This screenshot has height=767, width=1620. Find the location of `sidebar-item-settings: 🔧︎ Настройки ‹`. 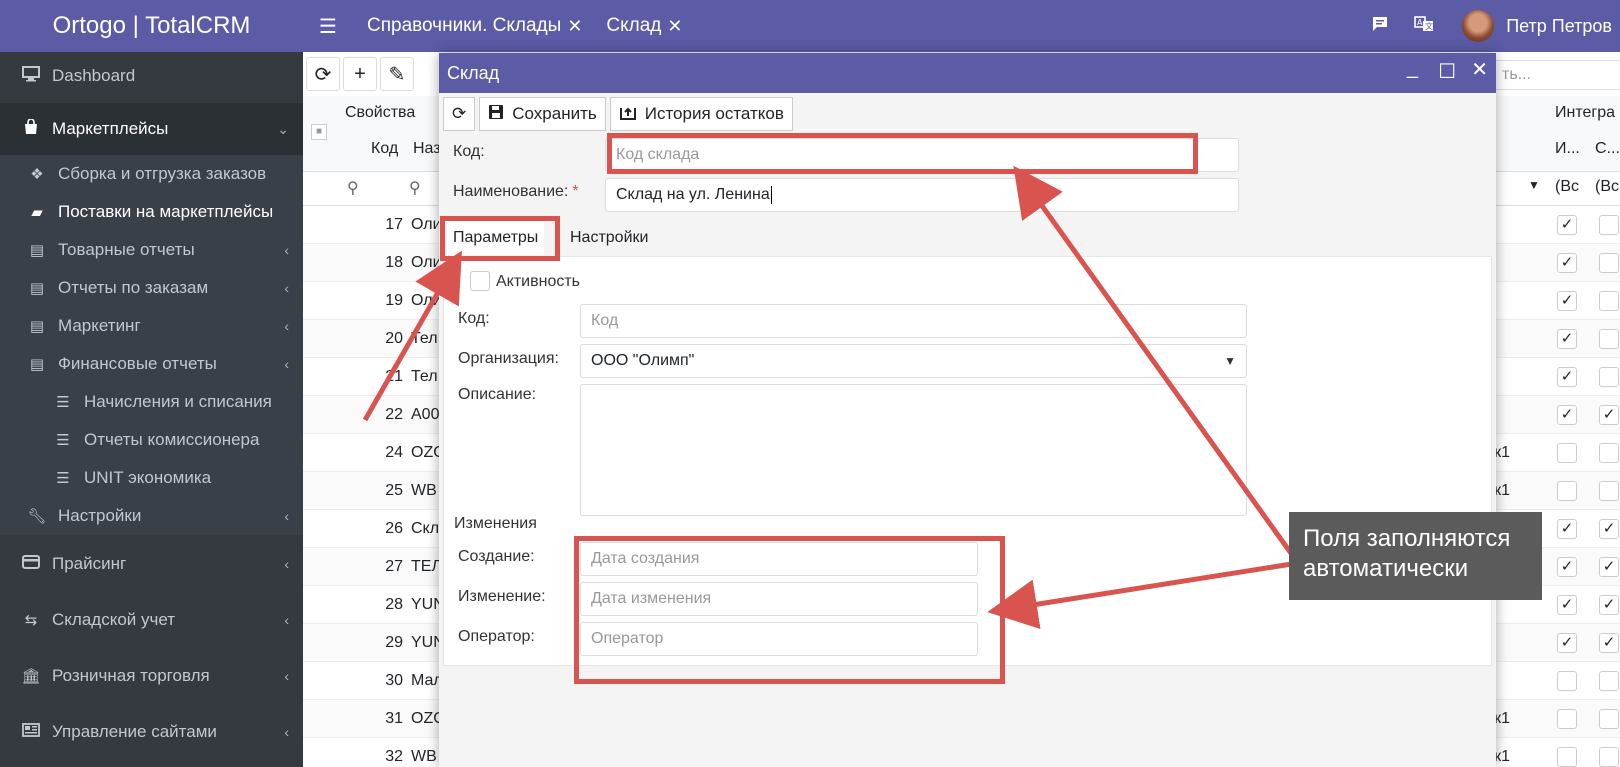

sidebar-item-settings: 🔧︎ Настройки ‹ is located at coordinates (151, 516).